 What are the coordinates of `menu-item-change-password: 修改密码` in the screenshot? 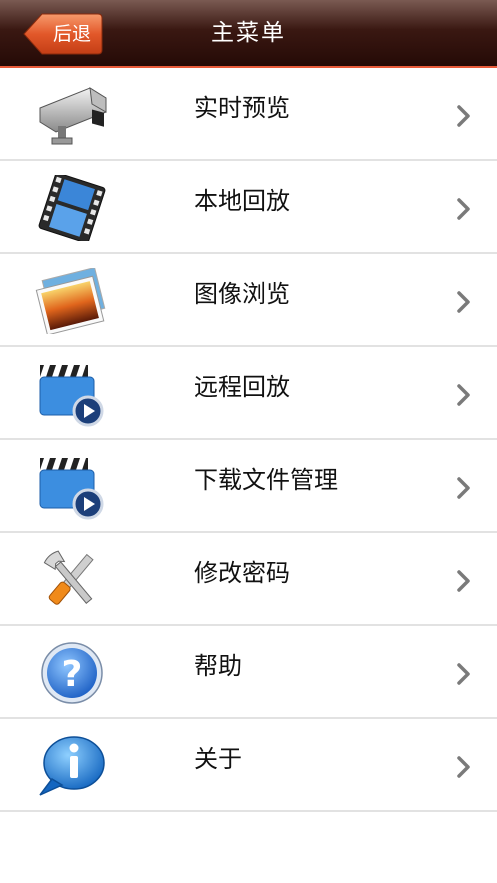 It's located at (248, 579).